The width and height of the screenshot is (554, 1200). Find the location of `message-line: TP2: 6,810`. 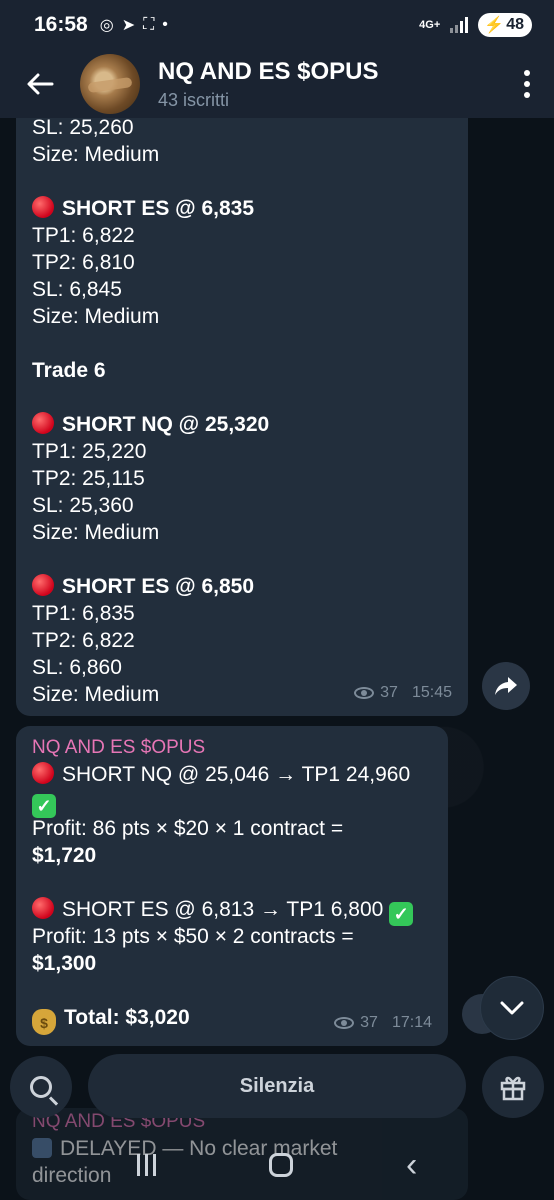

message-line: TP2: 6,810 is located at coordinates (83, 262).